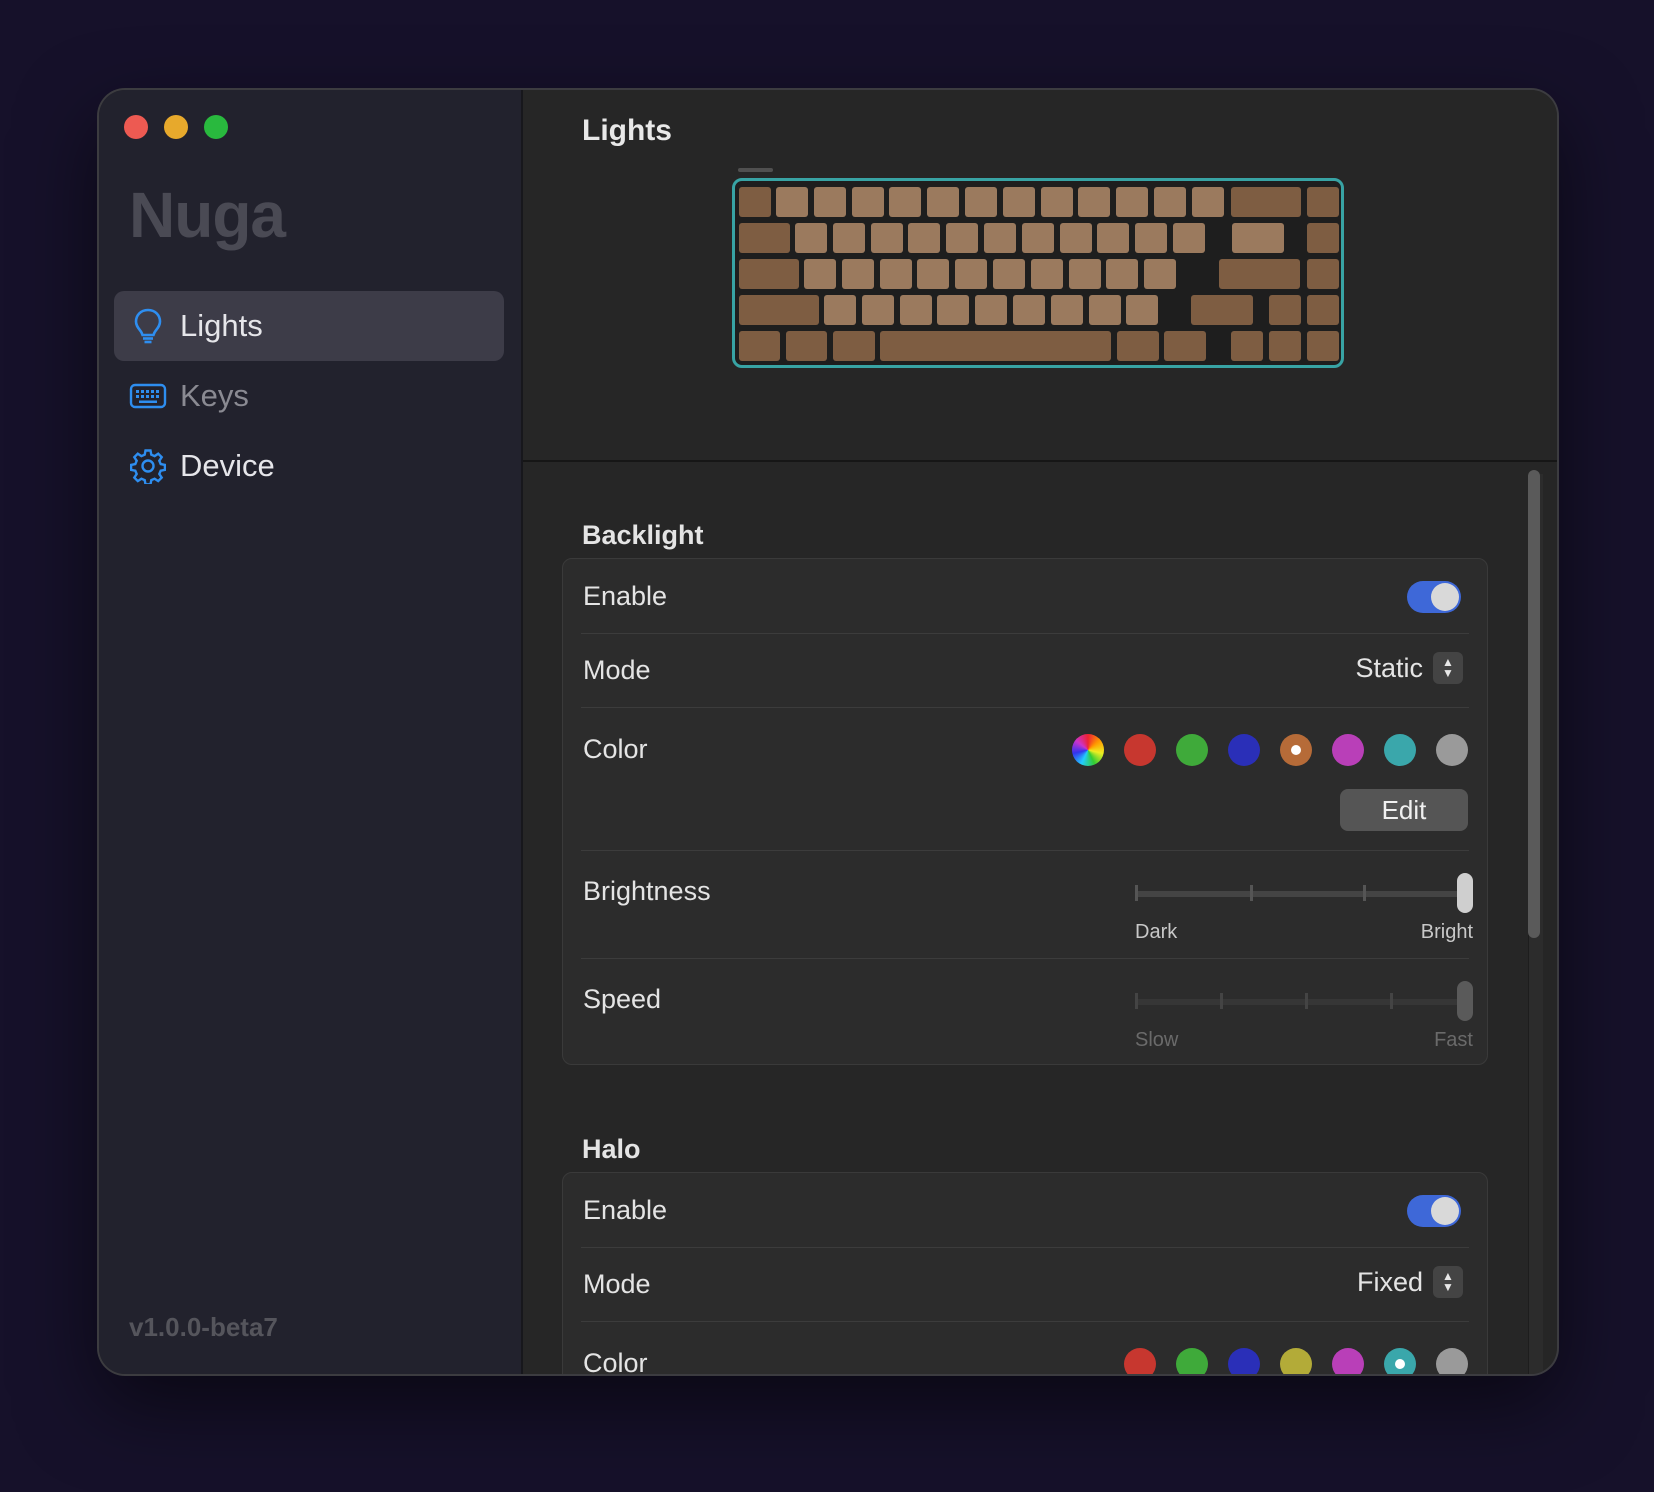 This screenshot has width=1654, height=1492. What do you see at coordinates (1304, 1016) in the screenshot?
I see `speed-slider: Slow Fast` at bounding box center [1304, 1016].